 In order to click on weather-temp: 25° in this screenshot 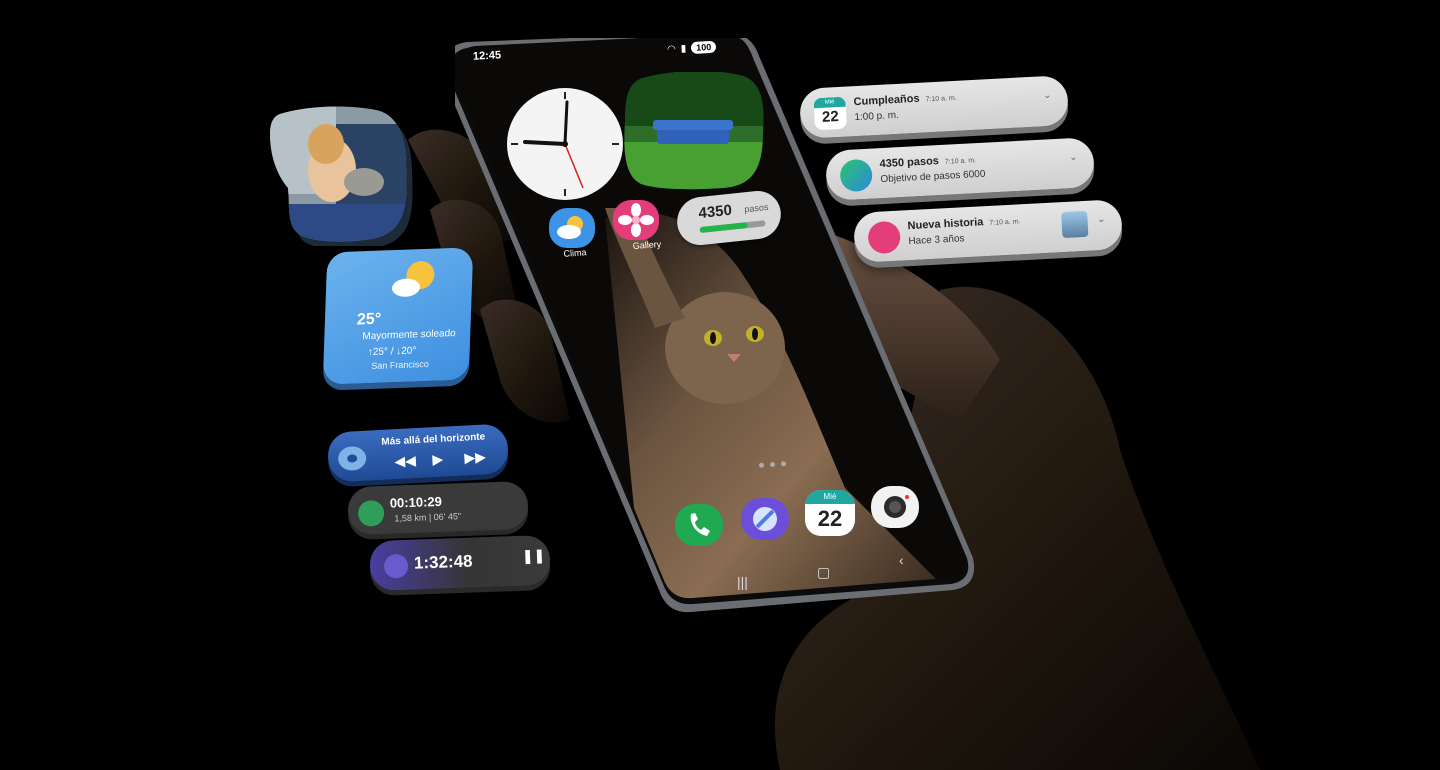, I will do `click(369, 319)`.